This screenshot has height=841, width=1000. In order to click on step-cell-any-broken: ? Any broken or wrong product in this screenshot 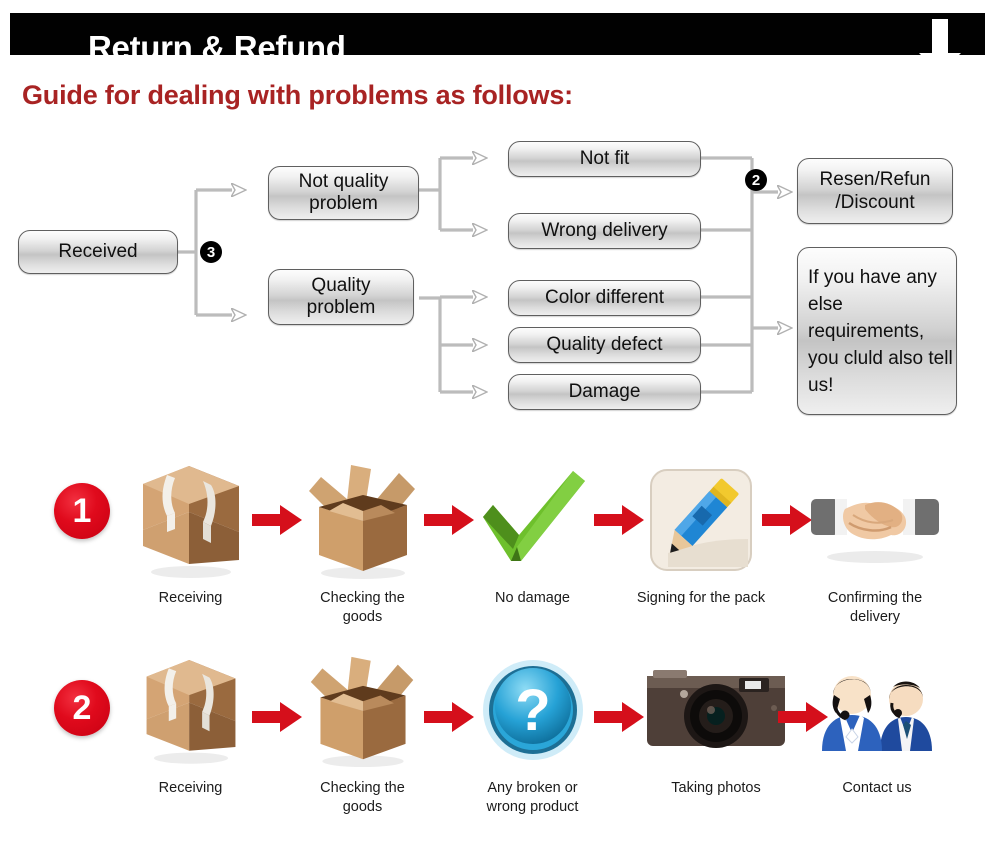, I will do `click(532, 731)`.